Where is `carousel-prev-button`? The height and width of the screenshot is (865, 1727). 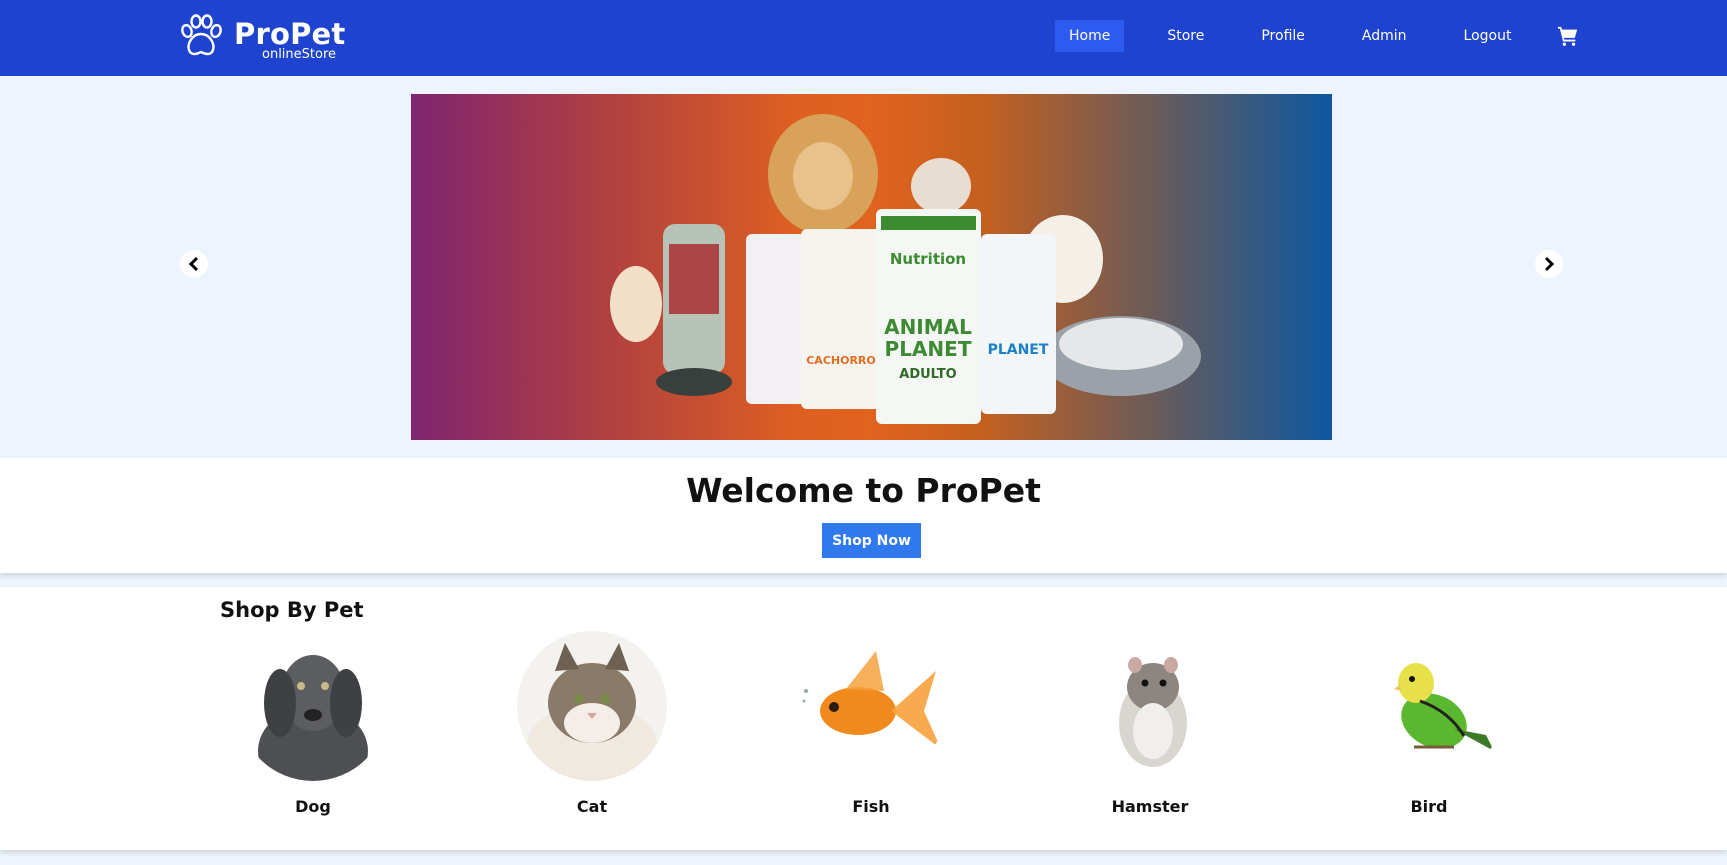
carousel-prev-button is located at coordinates (194, 264).